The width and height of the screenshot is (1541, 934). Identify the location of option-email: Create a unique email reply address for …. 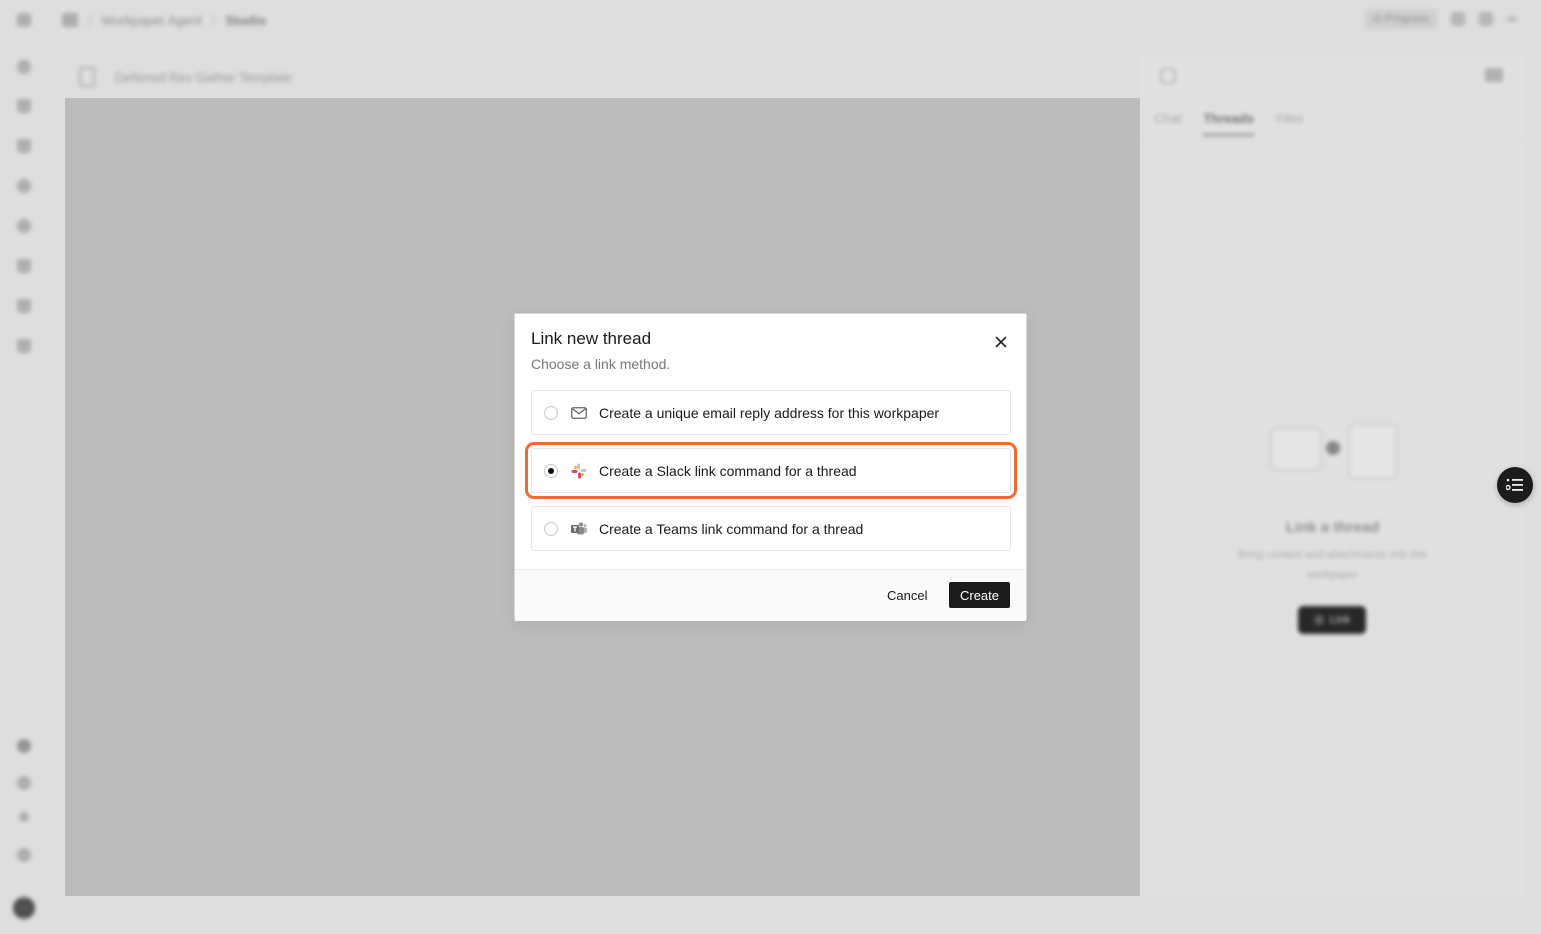
(771, 412).